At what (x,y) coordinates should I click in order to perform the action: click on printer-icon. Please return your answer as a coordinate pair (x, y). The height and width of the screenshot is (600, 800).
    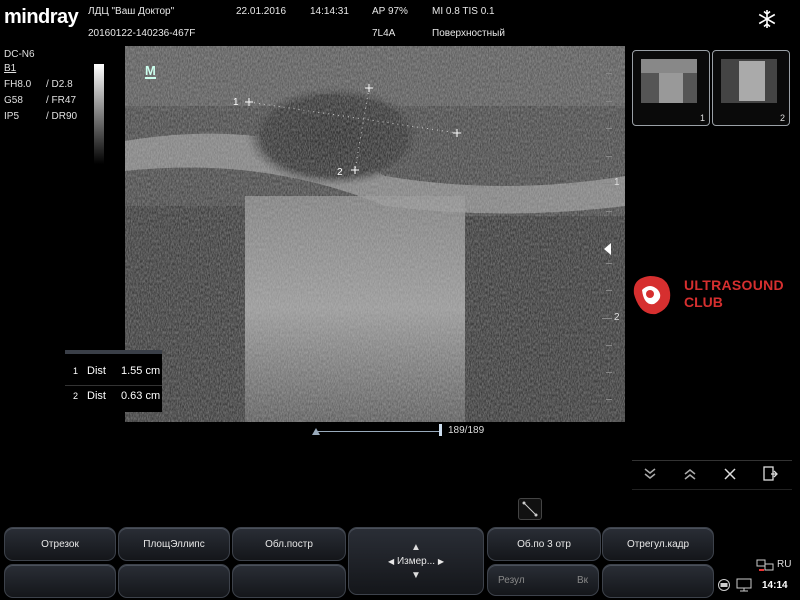
    Looking at the image, I should click on (724, 585).